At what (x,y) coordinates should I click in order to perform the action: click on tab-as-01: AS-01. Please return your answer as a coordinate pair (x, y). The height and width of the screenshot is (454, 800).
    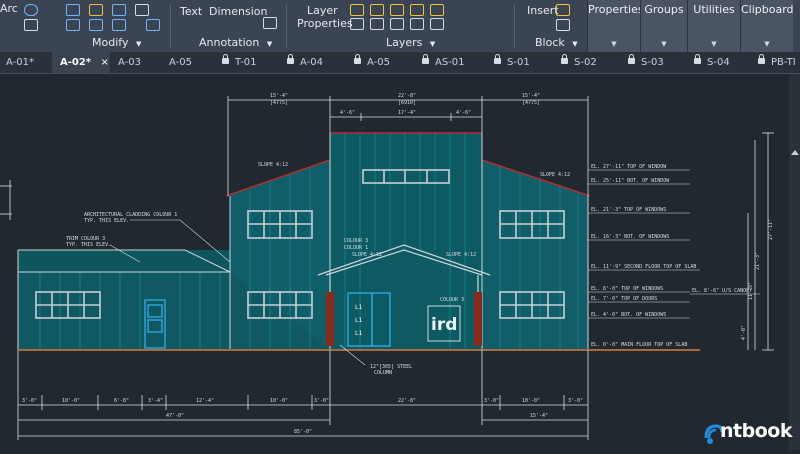
    Looking at the image, I should click on (443, 62).